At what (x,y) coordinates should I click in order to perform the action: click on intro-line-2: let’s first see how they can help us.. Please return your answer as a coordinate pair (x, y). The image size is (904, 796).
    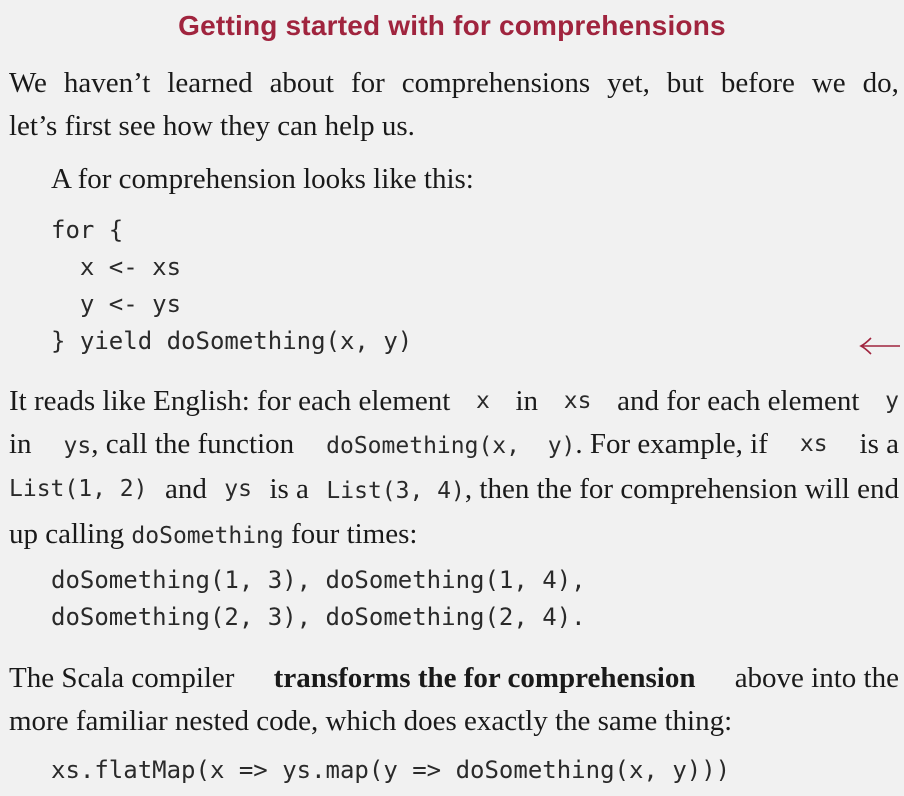
    Looking at the image, I should click on (212, 126).